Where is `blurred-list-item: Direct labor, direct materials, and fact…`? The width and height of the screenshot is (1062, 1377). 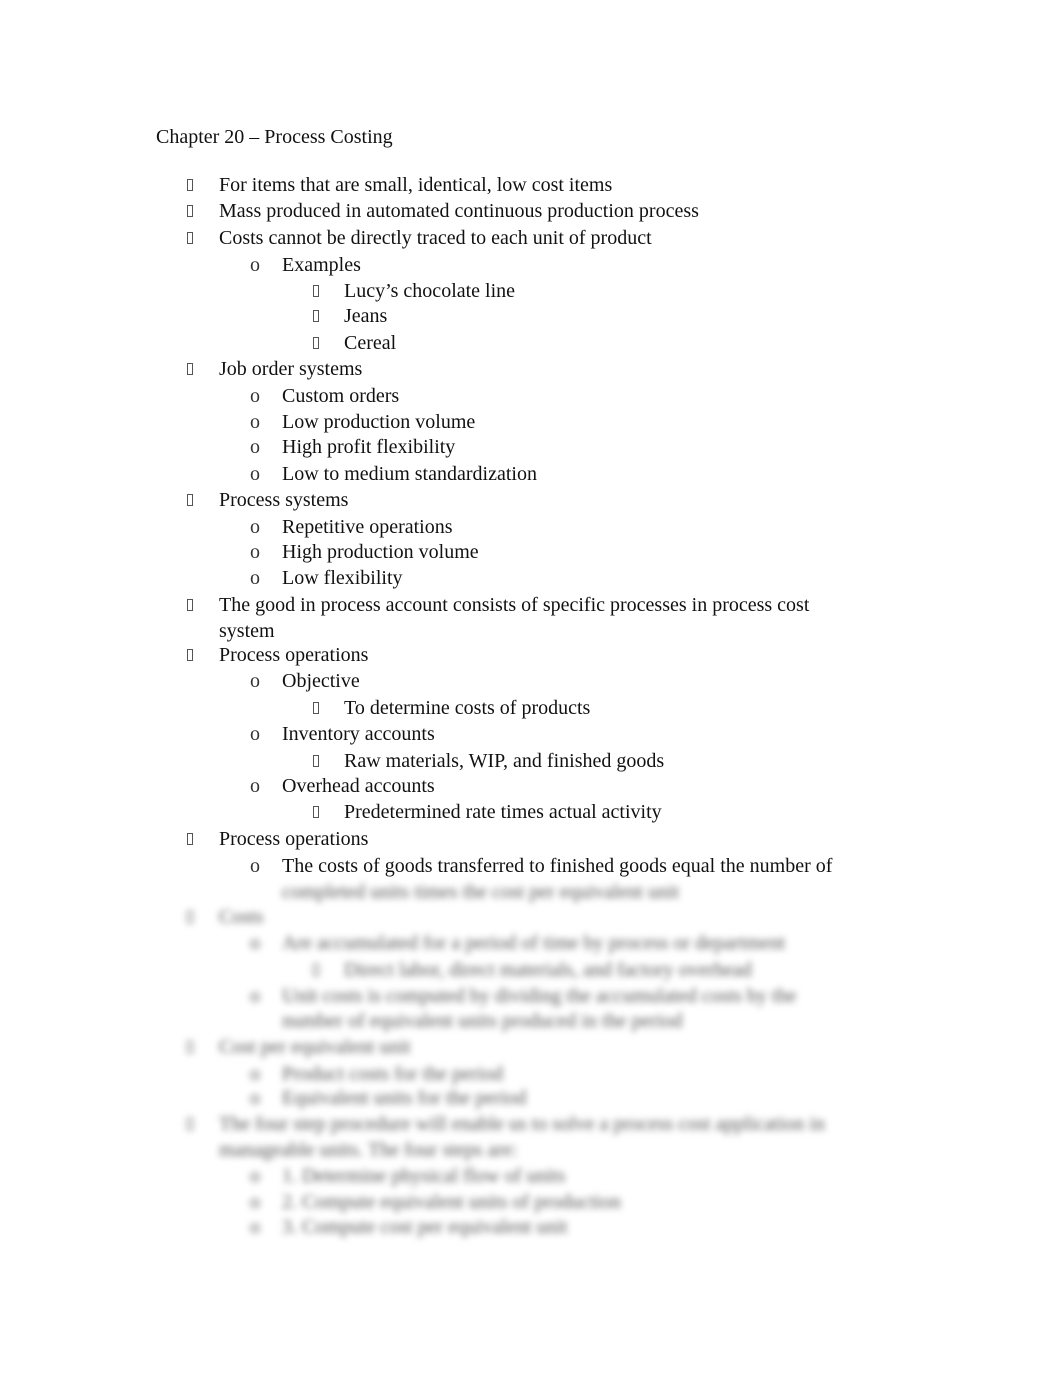 blurred-list-item: Direct labor, direct materials, and fact… is located at coordinates (548, 970).